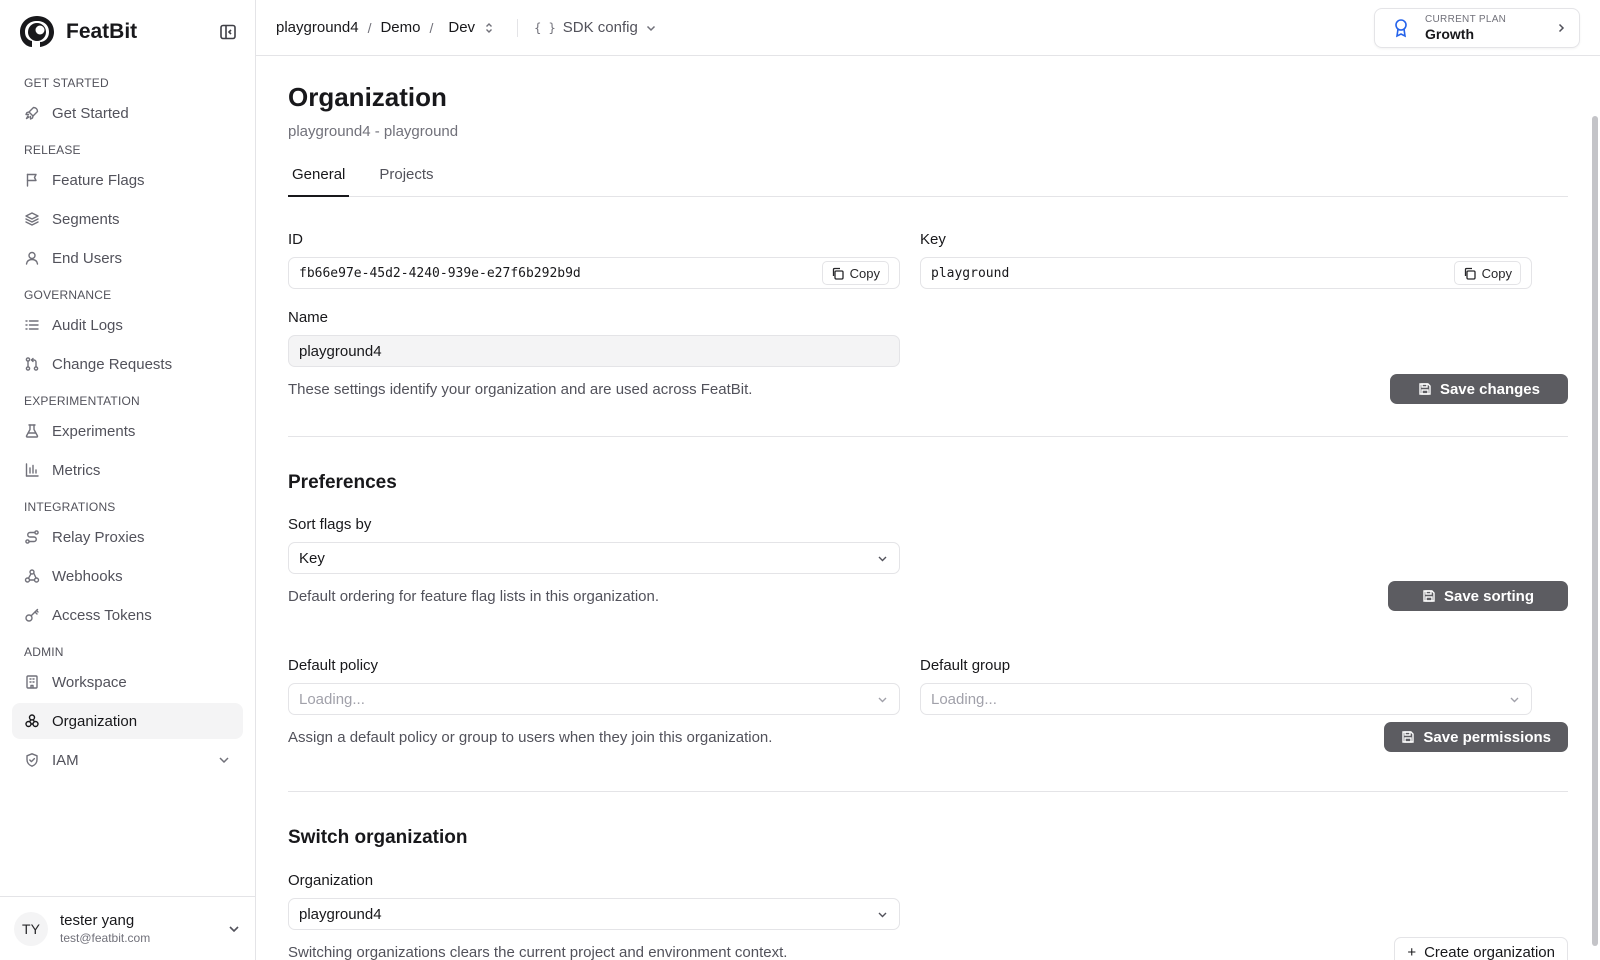  I want to click on webhook-icon, so click(32, 576).